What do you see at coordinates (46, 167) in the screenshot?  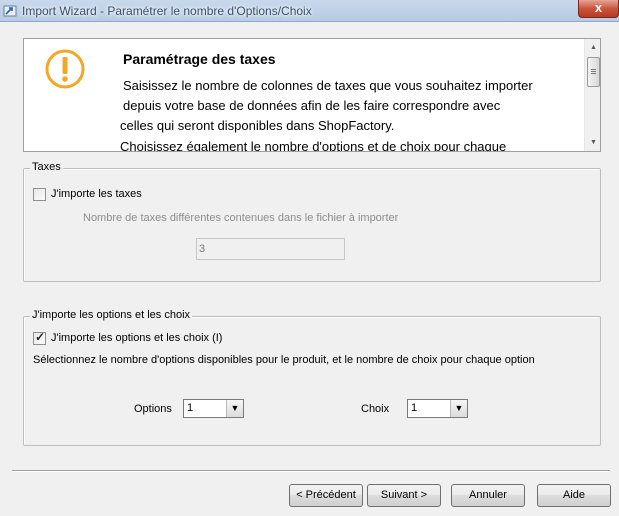 I see `taxes-group-legend: Taxes` at bounding box center [46, 167].